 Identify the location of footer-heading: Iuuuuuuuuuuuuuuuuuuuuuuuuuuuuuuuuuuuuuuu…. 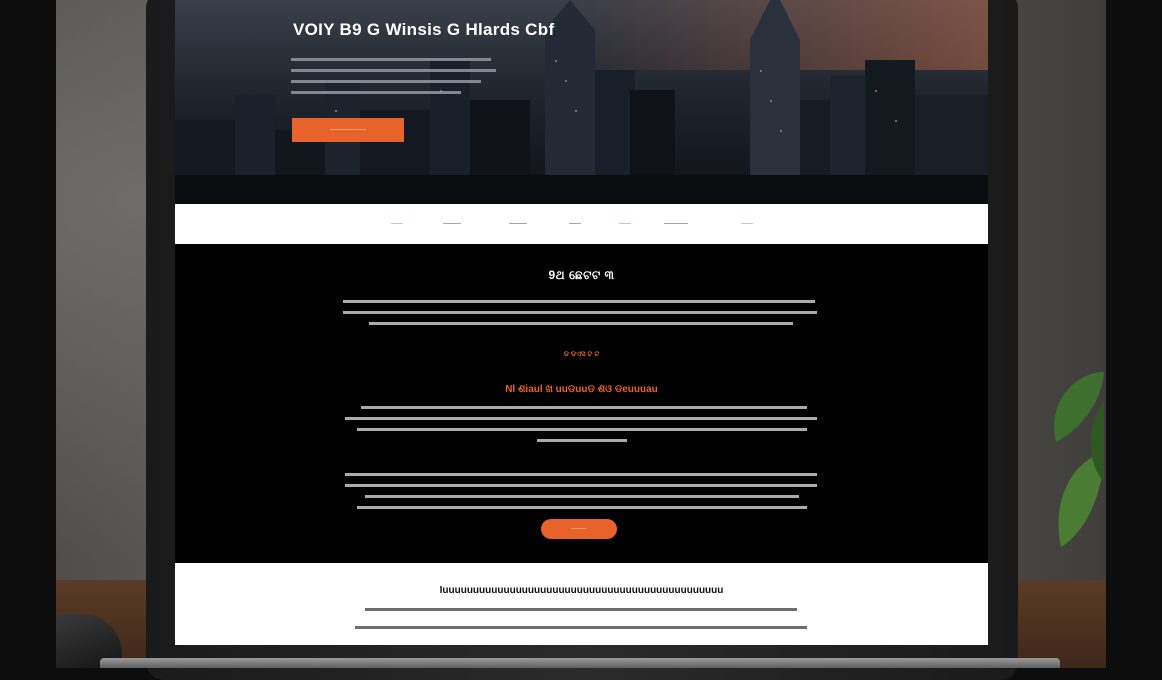
(581, 590).